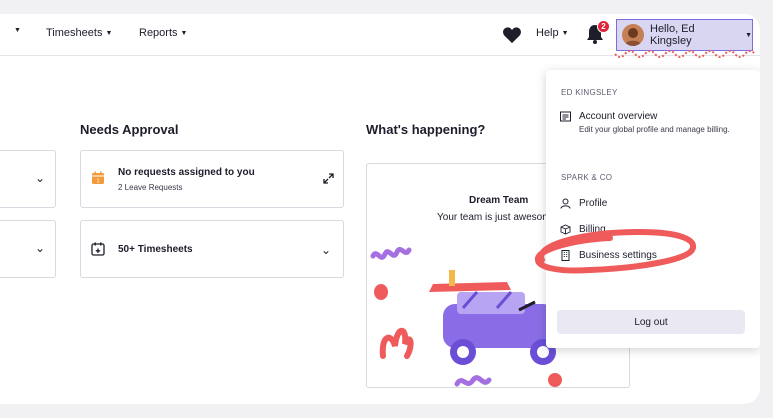 The height and width of the screenshot is (418, 773). I want to click on billing-item: Billing, so click(583, 229).